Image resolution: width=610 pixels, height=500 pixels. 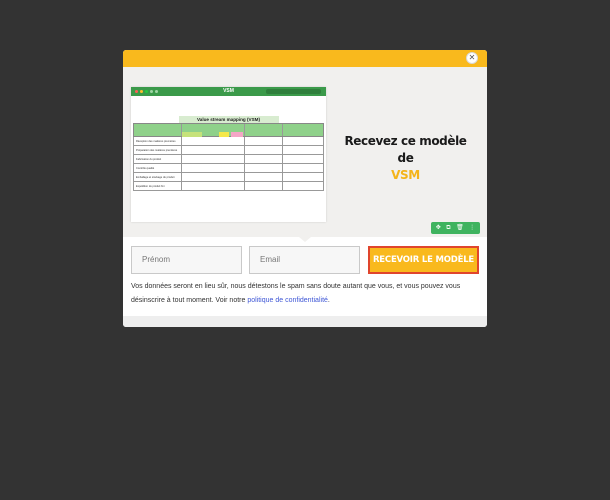 What do you see at coordinates (472, 58) in the screenshot?
I see `close-icon: ✕` at bounding box center [472, 58].